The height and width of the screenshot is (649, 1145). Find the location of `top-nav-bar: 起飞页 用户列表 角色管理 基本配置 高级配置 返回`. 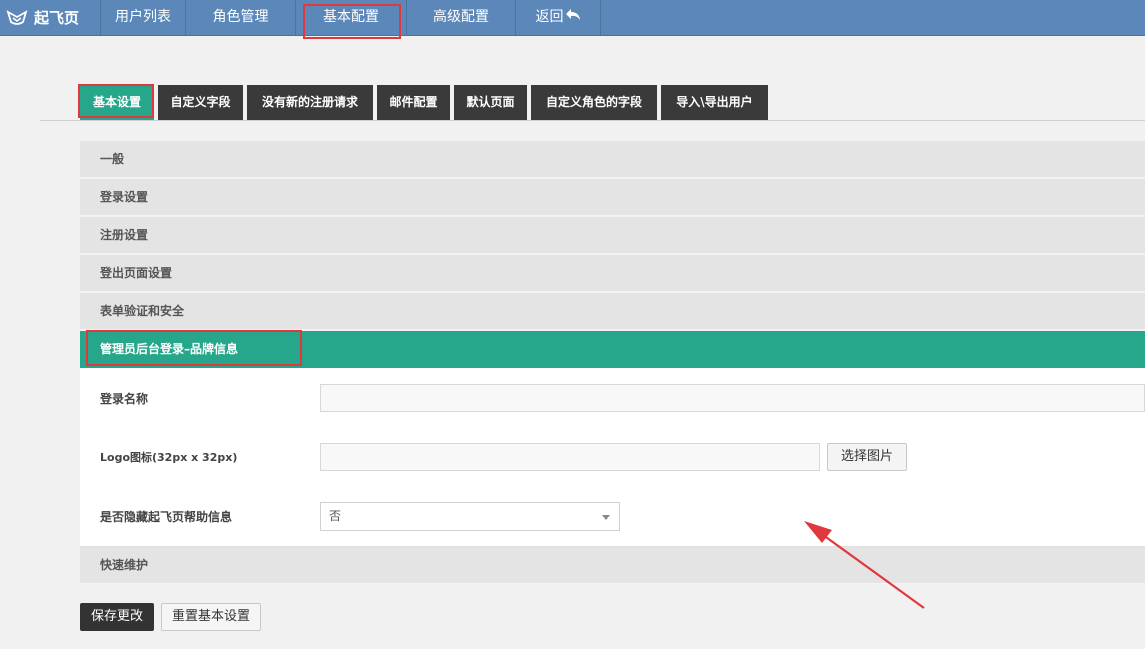

top-nav-bar: 起飞页 用户列表 角色管理 基本配置 高级配置 返回 is located at coordinates (572, 18).